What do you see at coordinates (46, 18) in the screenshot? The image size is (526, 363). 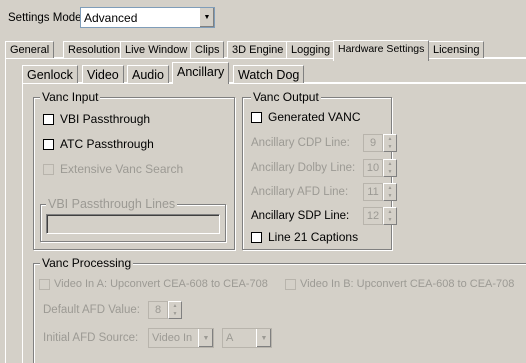 I see `settings-mode-label: Settings Mode:` at bounding box center [46, 18].